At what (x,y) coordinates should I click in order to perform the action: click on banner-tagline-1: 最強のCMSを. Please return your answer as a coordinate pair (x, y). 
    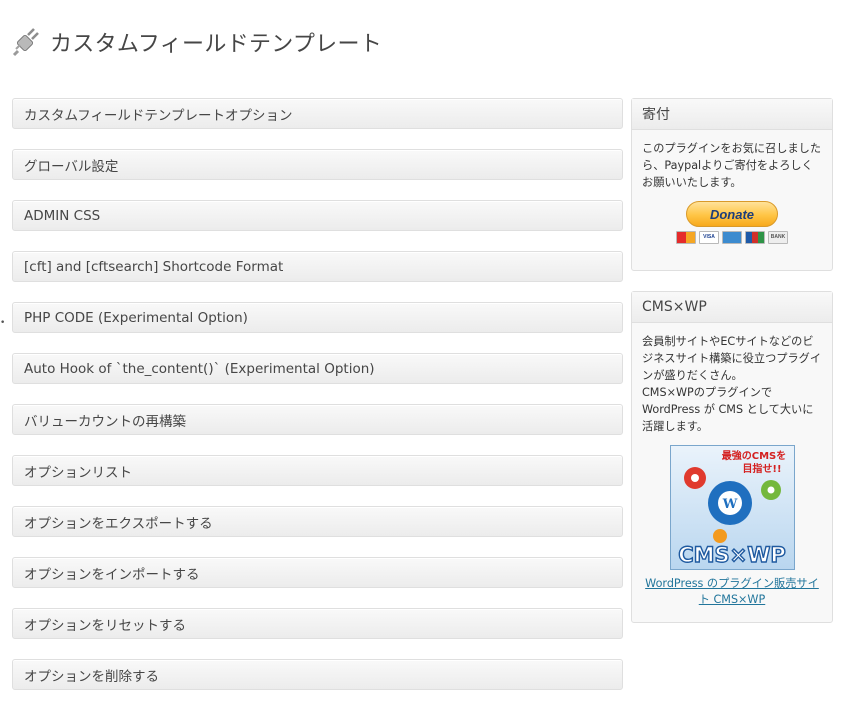
    Looking at the image, I should click on (753, 455).